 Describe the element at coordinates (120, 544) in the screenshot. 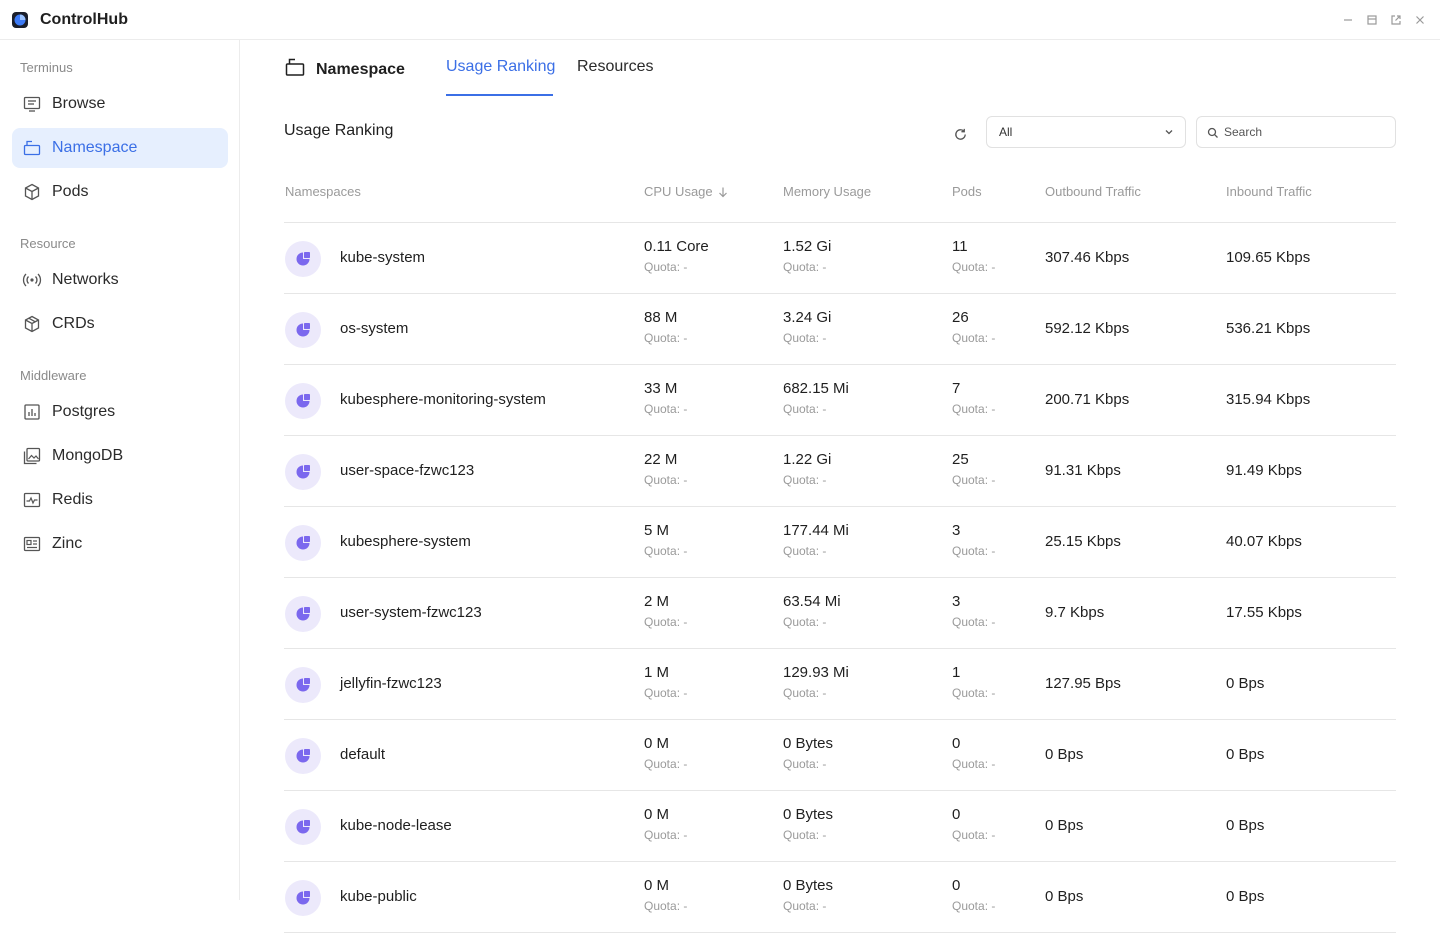

I see `sidebar-item-zinc: Zinc` at that location.